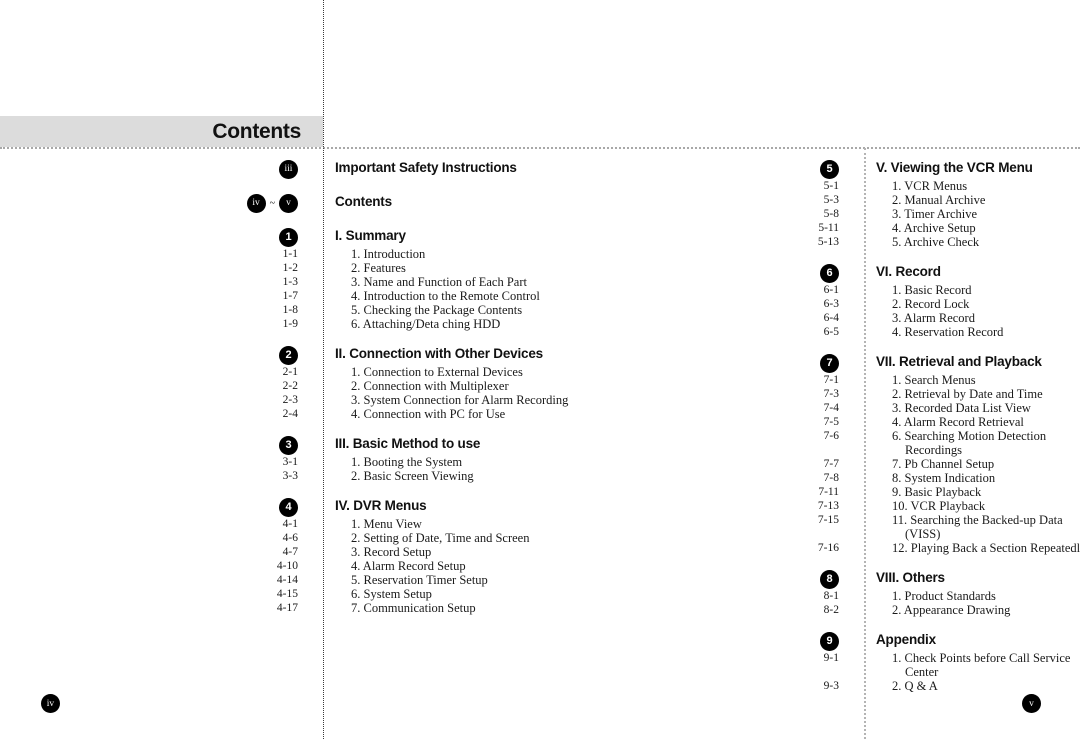 This screenshot has width=1080, height=739. I want to click on toc-entry-page: 1-1, so click(290, 254).